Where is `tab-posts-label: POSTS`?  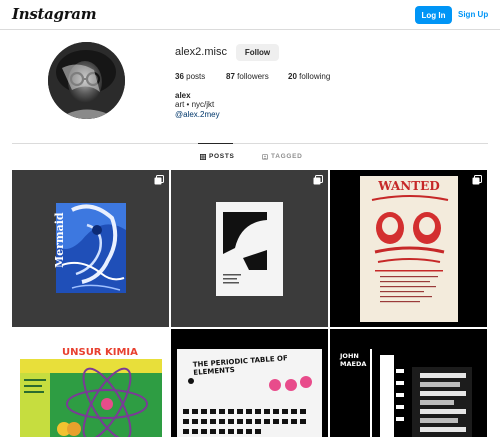 tab-posts-label: POSTS is located at coordinates (222, 156).